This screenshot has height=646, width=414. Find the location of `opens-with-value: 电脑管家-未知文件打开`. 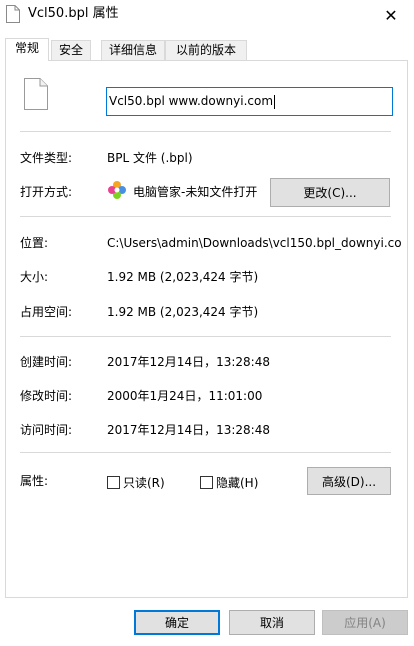

opens-with-value: 电脑管家-未知文件打开 is located at coordinates (195, 192).